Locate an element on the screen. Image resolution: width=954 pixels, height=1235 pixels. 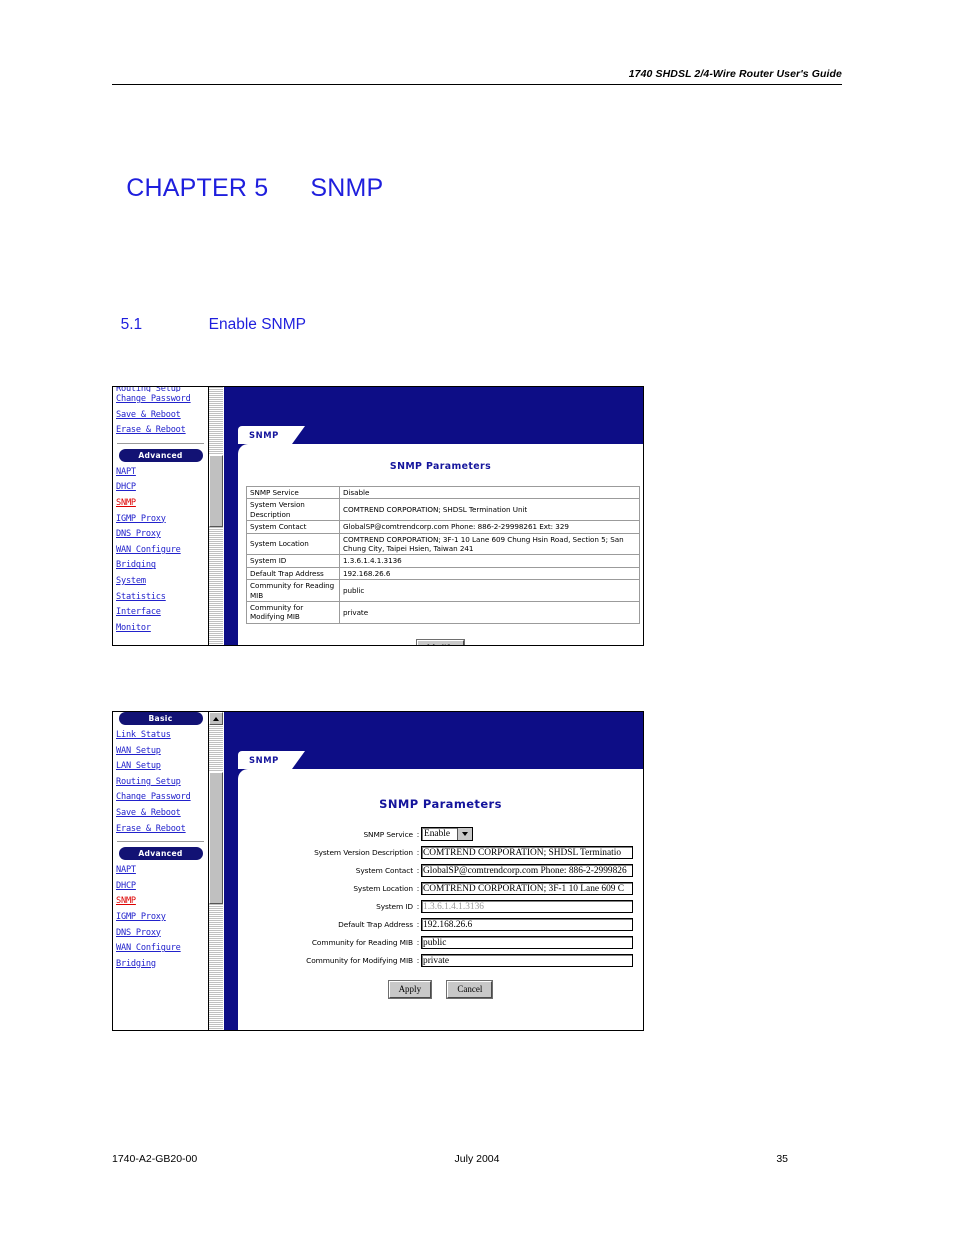
table-row: SNMP Service Disable is located at coordinates (443, 492).